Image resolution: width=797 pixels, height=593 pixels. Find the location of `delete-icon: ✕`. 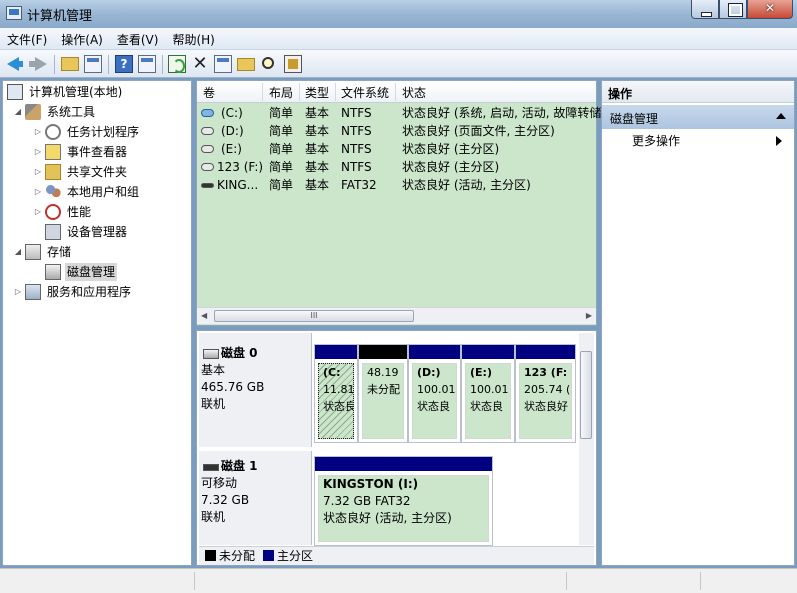

delete-icon: ✕ is located at coordinates (200, 64).